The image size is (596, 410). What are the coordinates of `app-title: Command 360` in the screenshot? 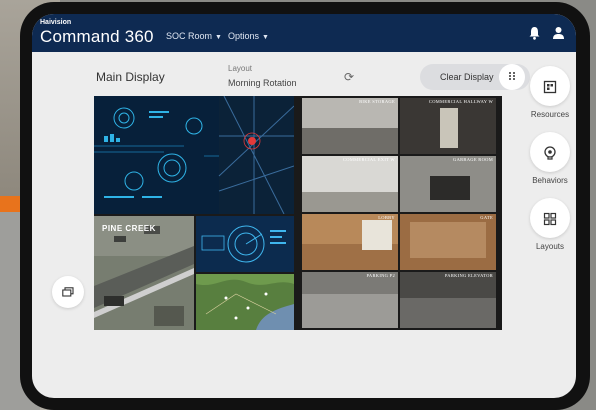 It's located at (97, 36).